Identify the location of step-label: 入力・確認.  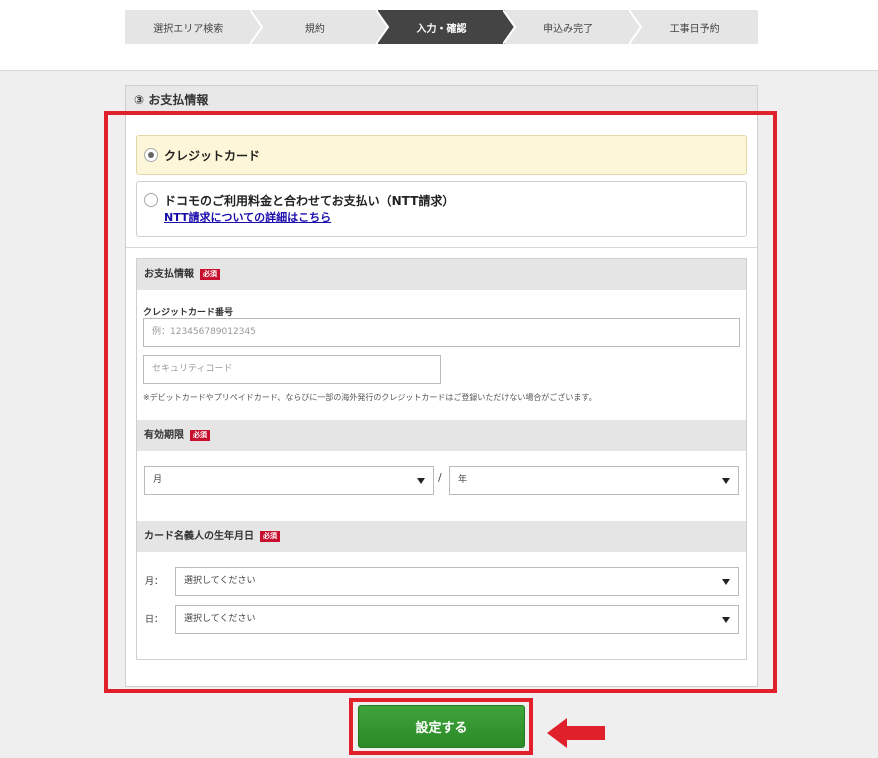
(441, 29).